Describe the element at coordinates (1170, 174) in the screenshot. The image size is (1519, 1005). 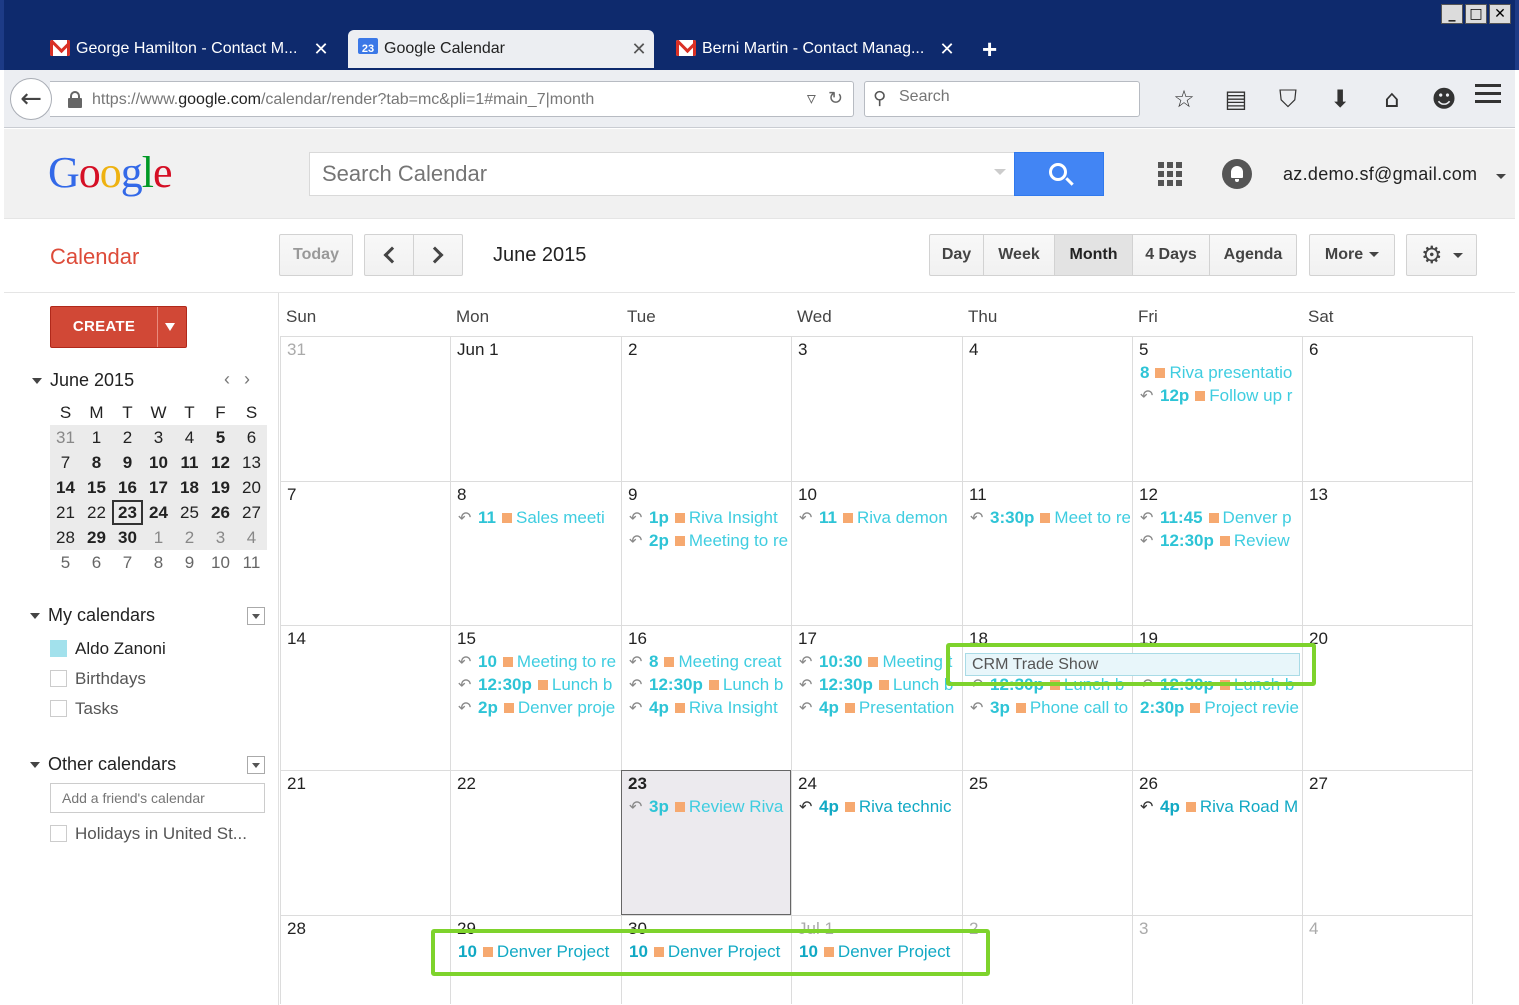
I see `apps-grid-icon` at that location.